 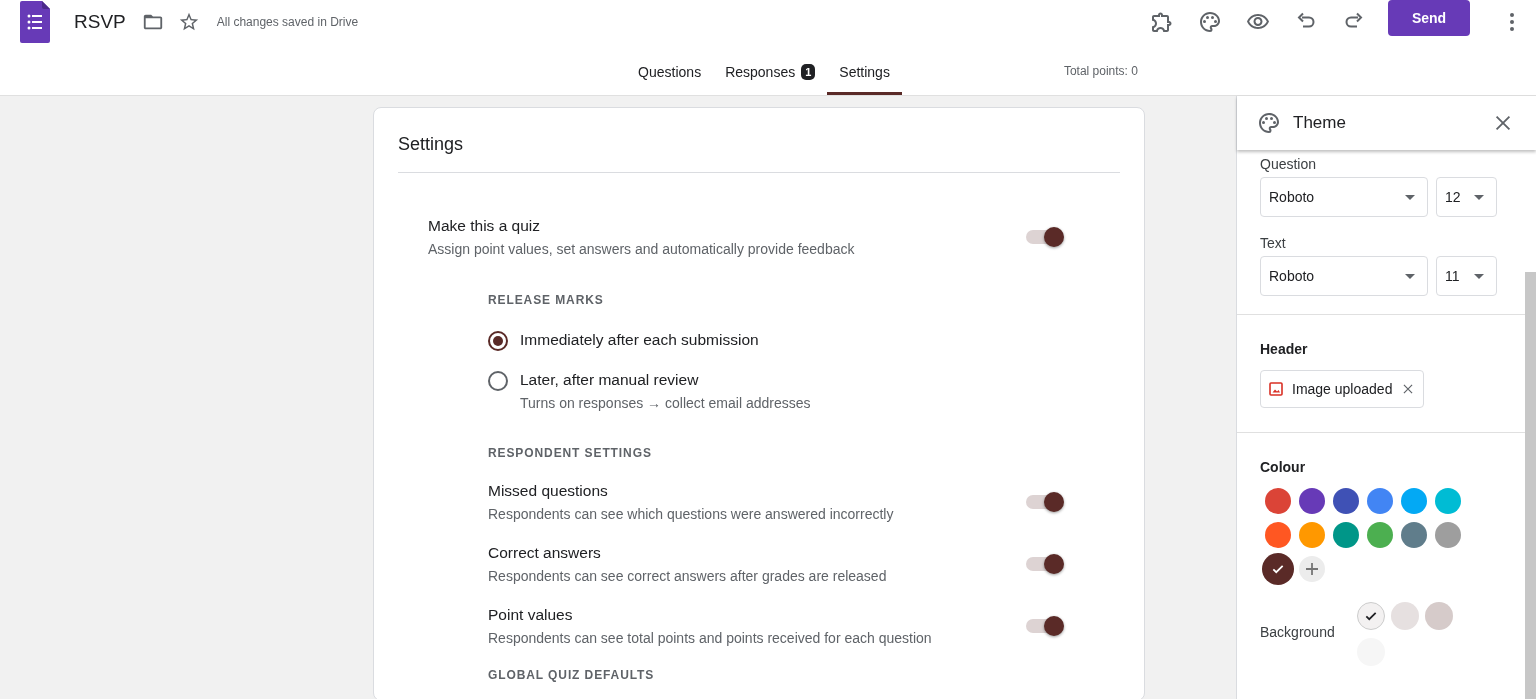 What do you see at coordinates (665, 403) in the screenshot?
I see `option-hint: Turns on responses → collect email addresses` at bounding box center [665, 403].